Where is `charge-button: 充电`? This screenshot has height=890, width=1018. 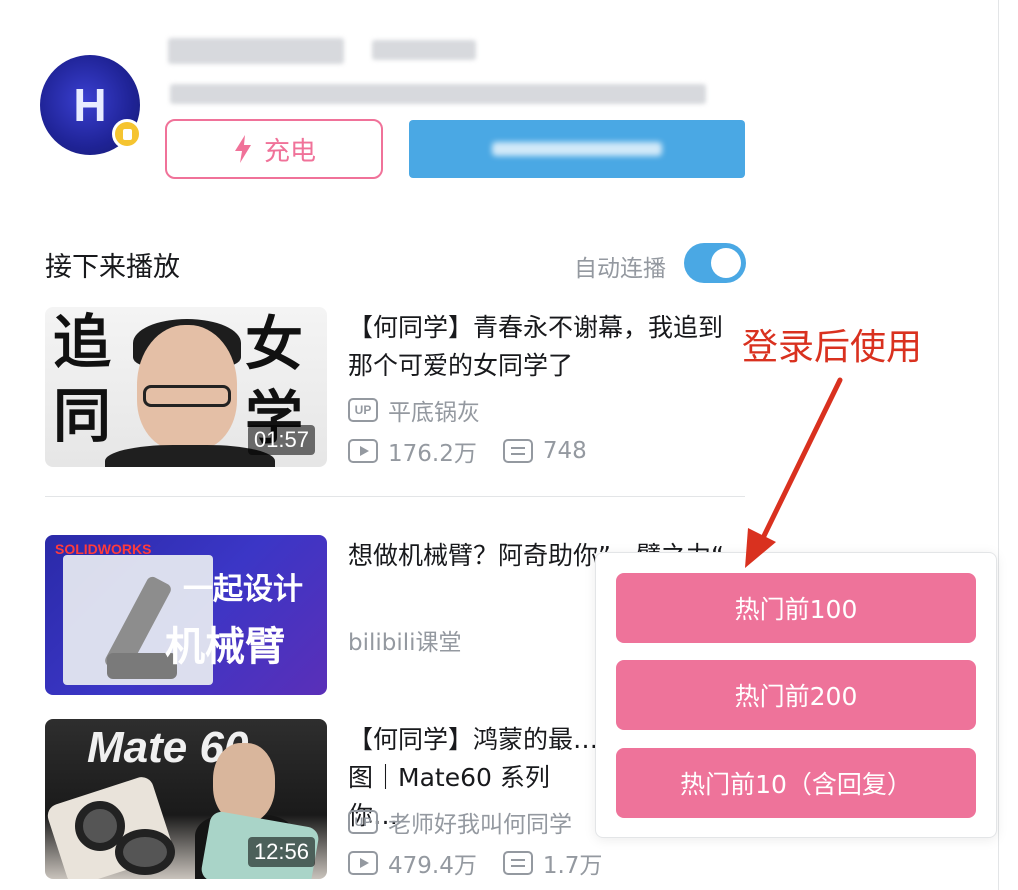 charge-button: 充电 is located at coordinates (274, 149).